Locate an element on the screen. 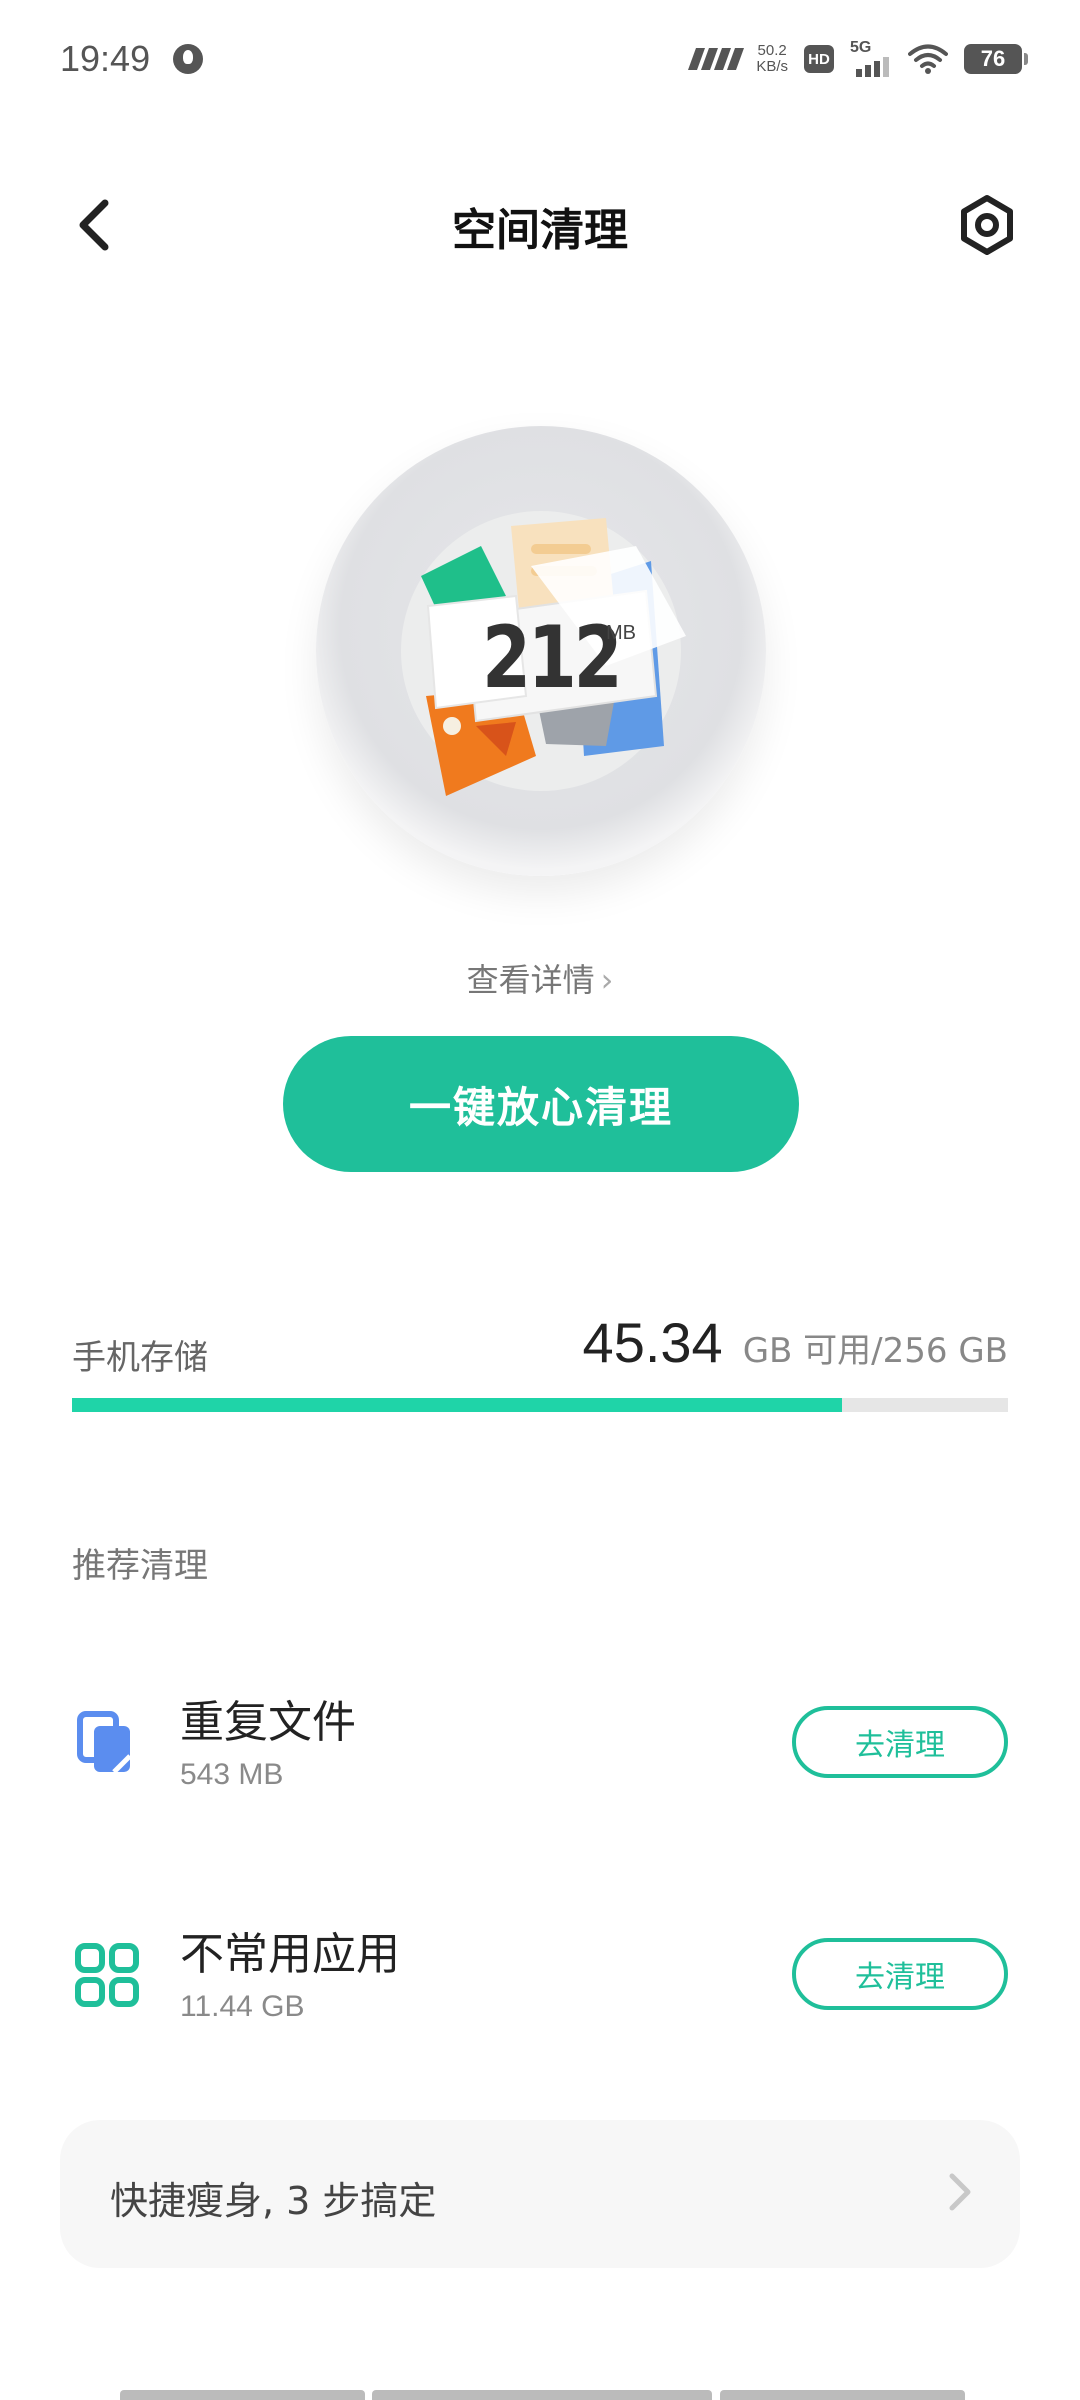 Image resolution: width=1080 pixels, height=2400 pixels. recommend-item-title: 重复文件 is located at coordinates (268, 1722).